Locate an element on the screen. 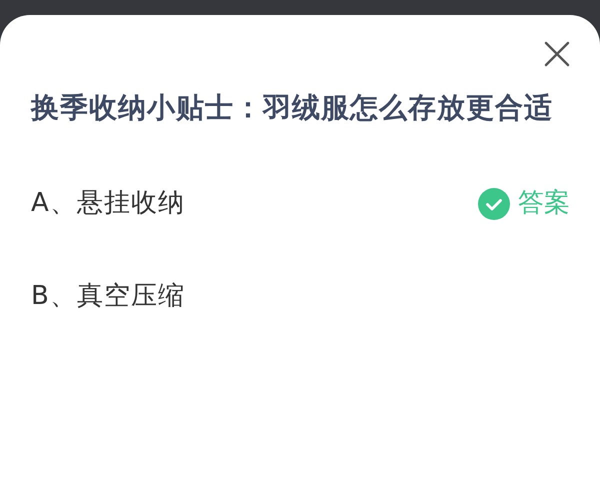 The width and height of the screenshot is (600, 494). answer-label: 答案 is located at coordinates (544, 203).